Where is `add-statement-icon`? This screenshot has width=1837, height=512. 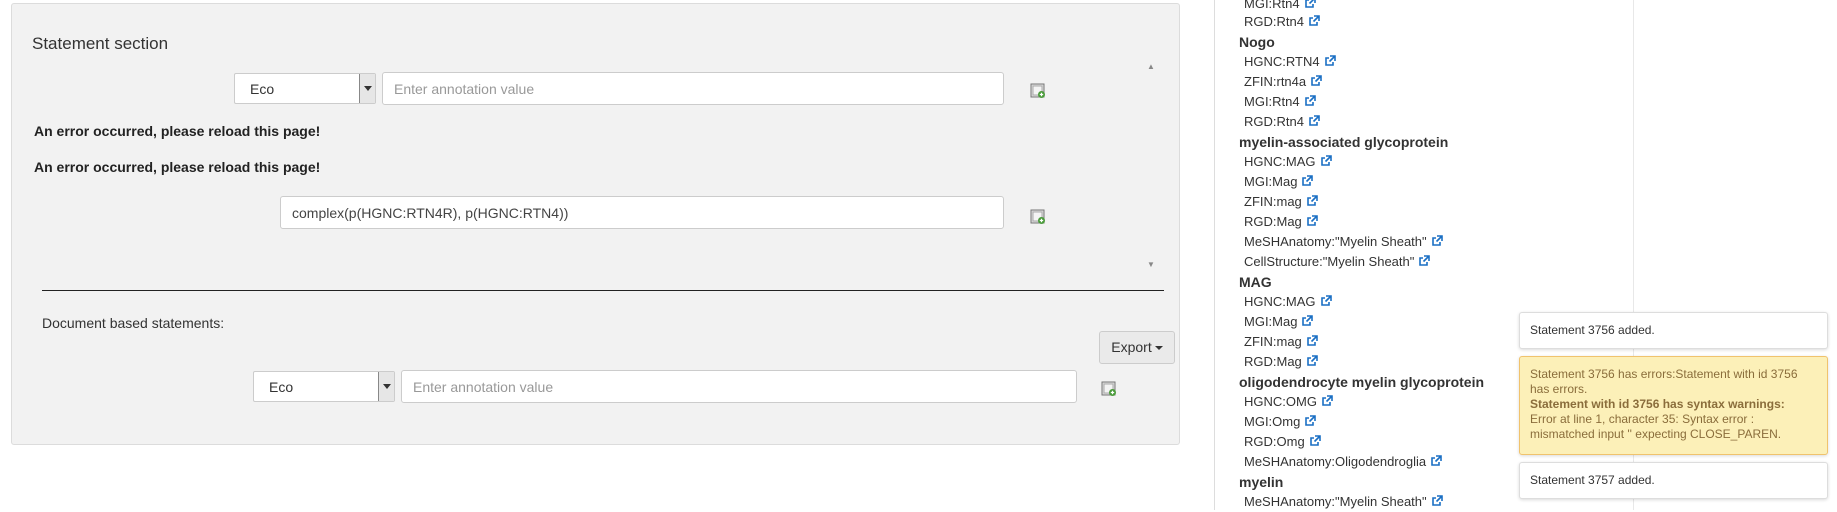 add-statement-icon is located at coordinates (1038, 217).